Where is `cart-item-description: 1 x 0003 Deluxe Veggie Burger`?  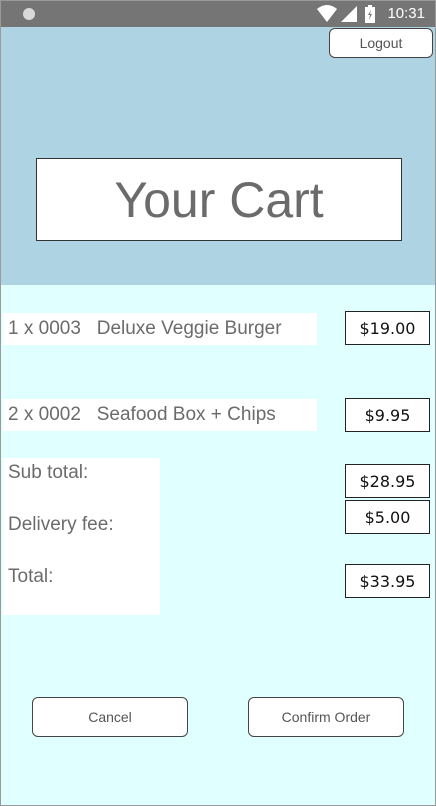 cart-item-description: 1 x 0003 Deluxe Veggie Burger is located at coordinates (160, 329).